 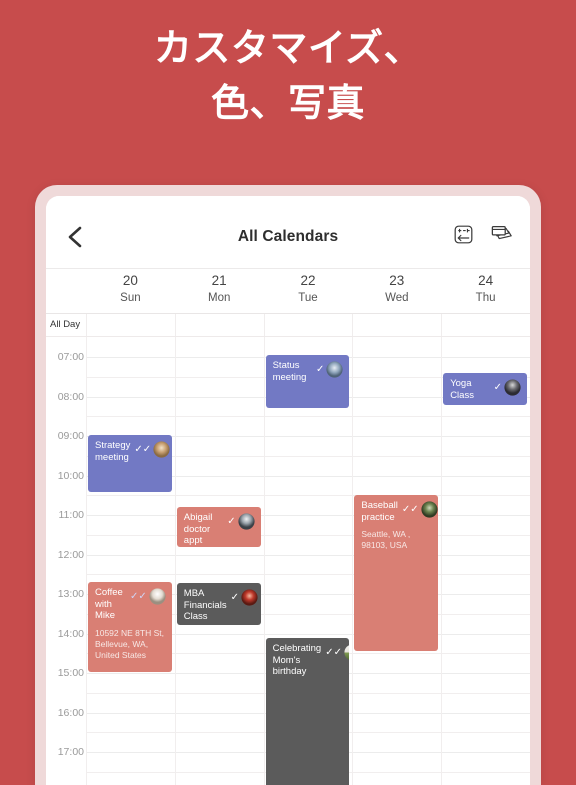 What do you see at coordinates (65, 324) in the screenshot?
I see `all-day-label: All Day` at bounding box center [65, 324].